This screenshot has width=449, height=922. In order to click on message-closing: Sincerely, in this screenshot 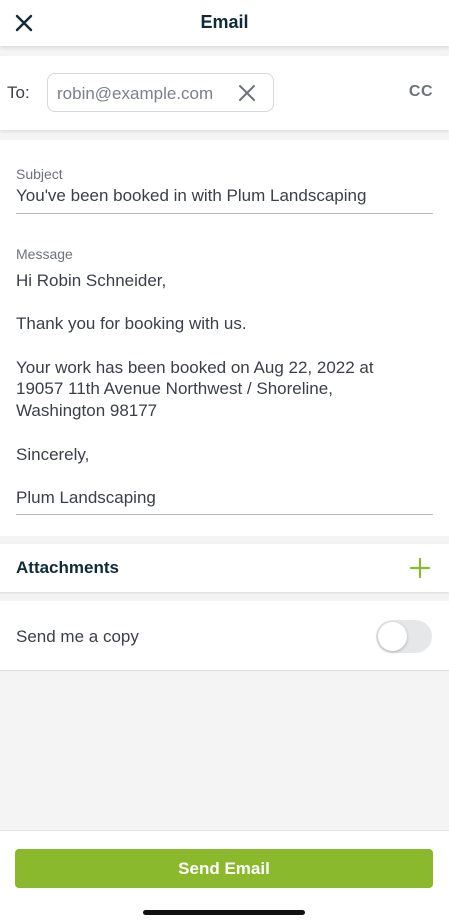, I will do `click(53, 454)`.